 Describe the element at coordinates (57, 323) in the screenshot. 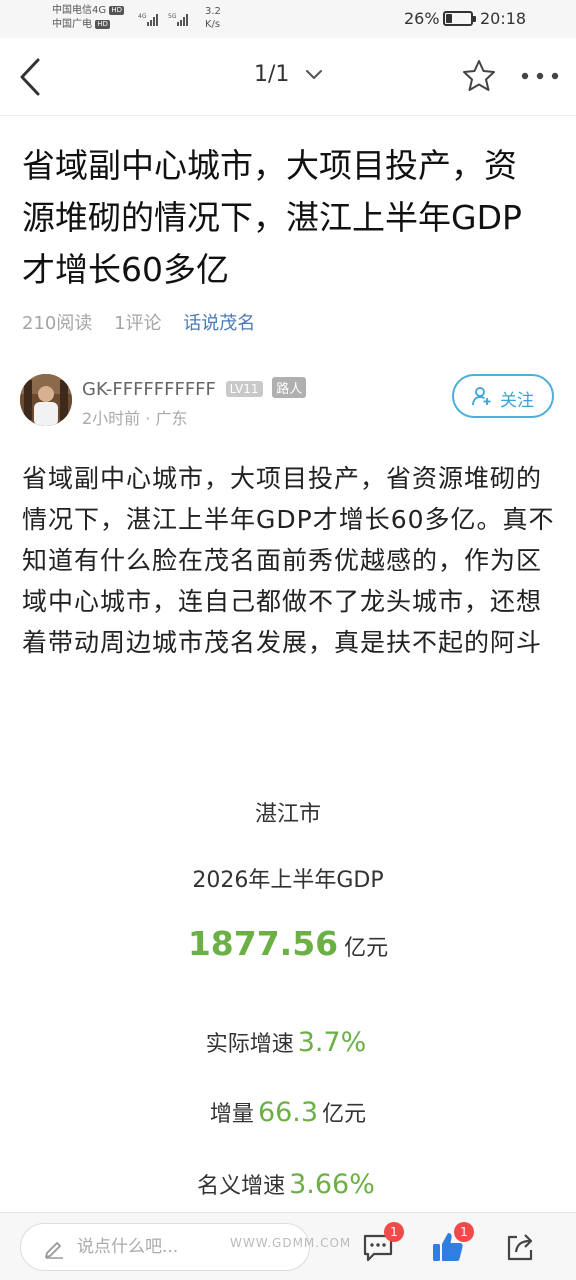

I see `read-count: 210阅读` at that location.